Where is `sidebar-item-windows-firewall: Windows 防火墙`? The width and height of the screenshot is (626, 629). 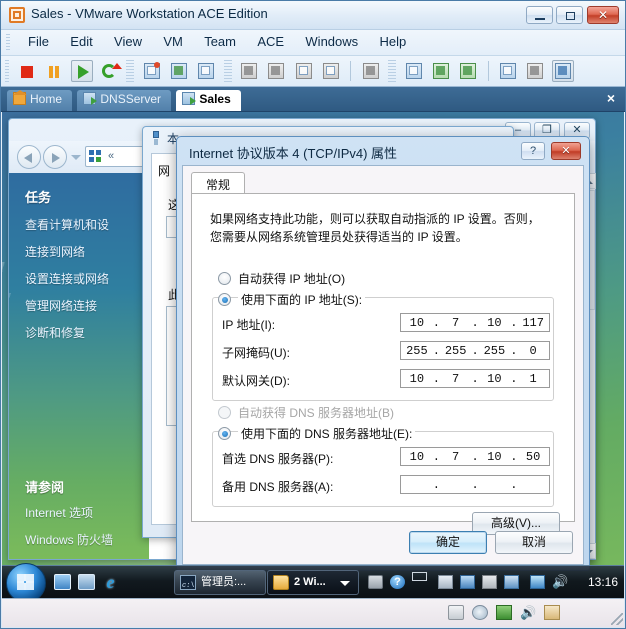 sidebar-item-windows-firewall: Windows 防火墙 is located at coordinates (69, 539).